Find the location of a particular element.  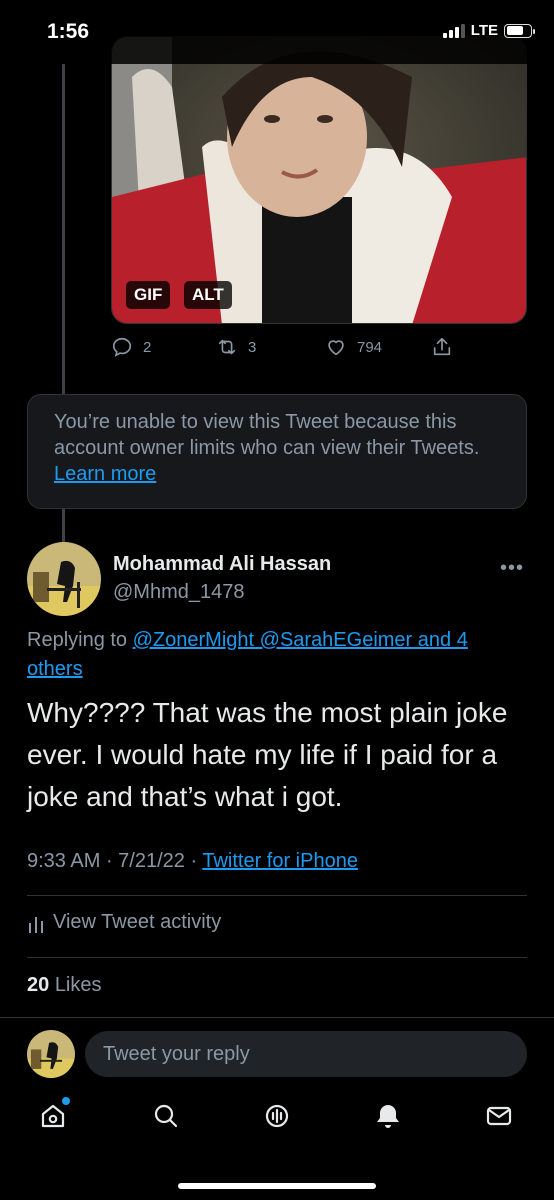

reply-input: Tweet your reply is located at coordinates (306, 1054).